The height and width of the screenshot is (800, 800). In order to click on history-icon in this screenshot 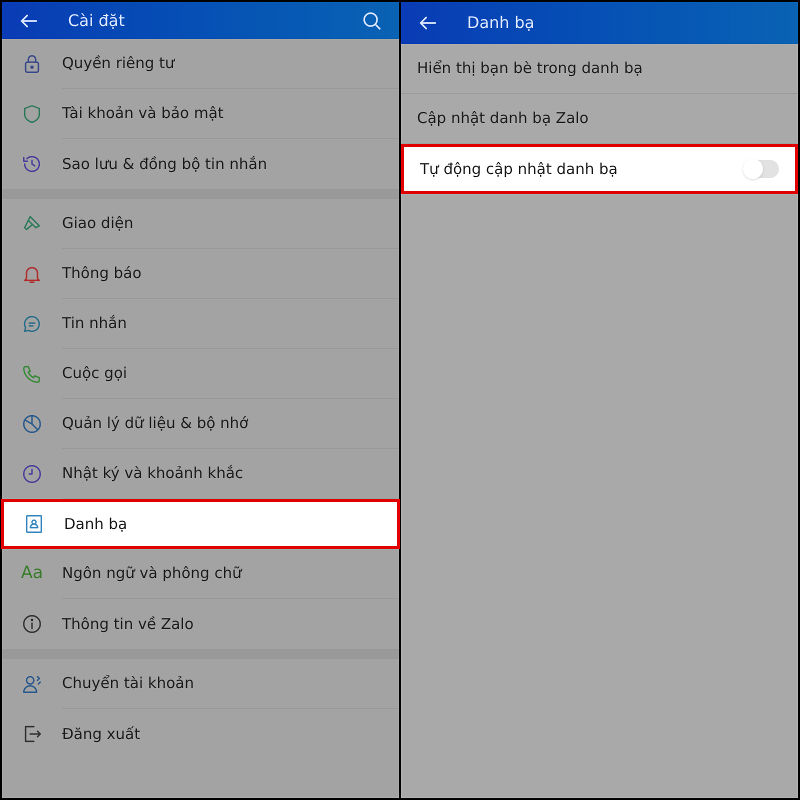, I will do `click(32, 164)`.